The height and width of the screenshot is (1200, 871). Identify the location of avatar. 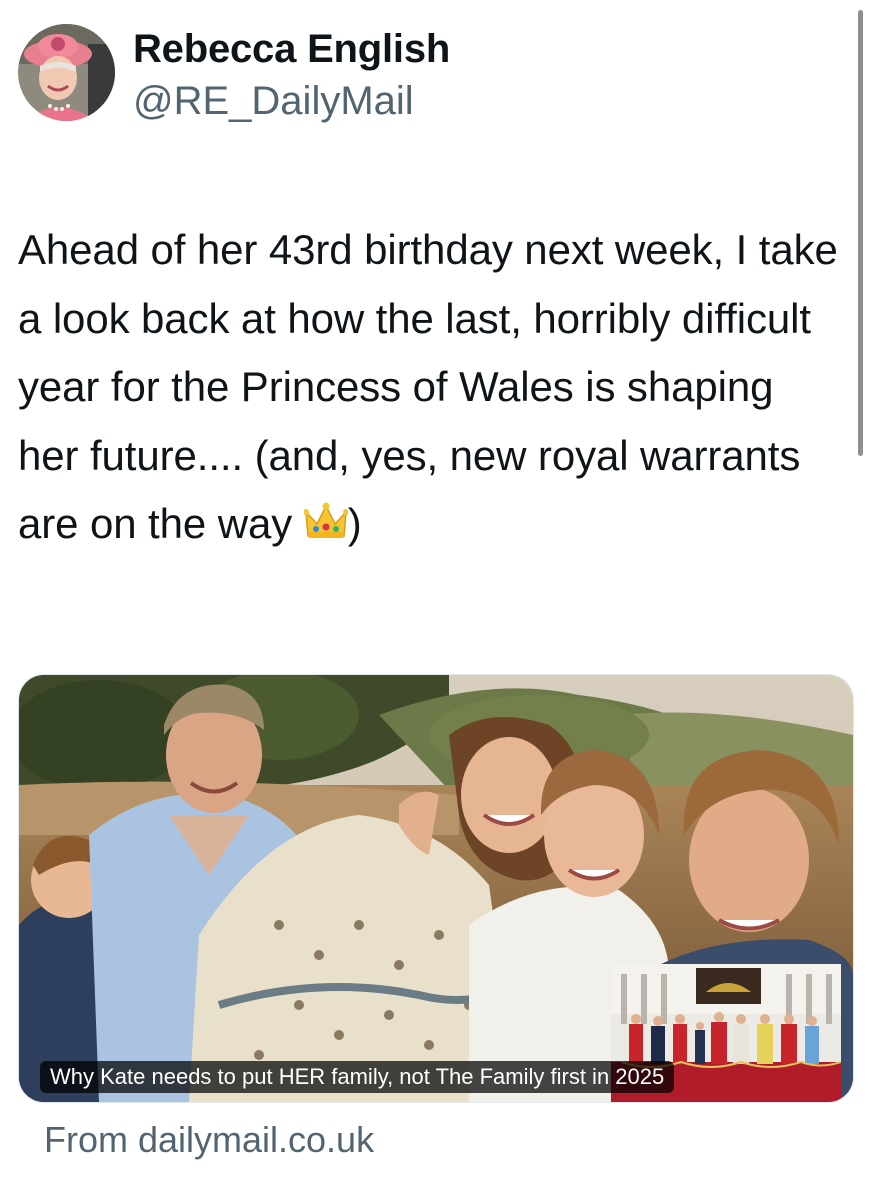
(66, 72).